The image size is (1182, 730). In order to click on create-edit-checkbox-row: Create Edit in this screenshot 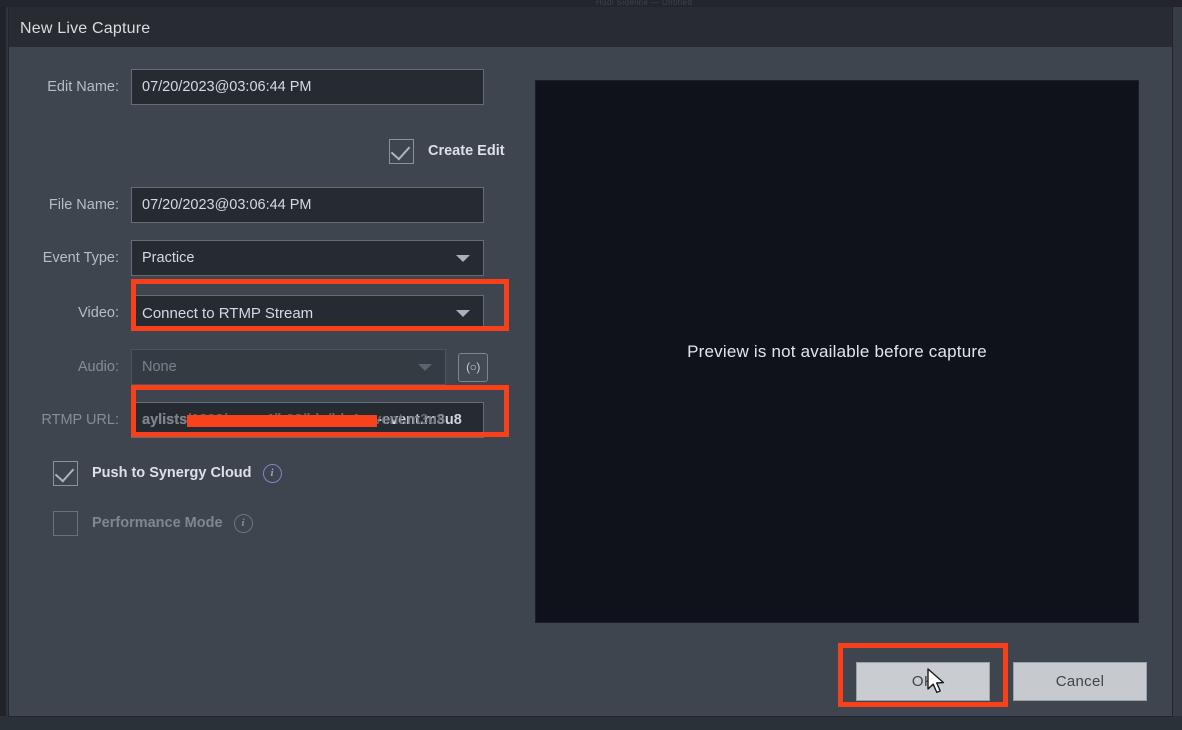, I will do `click(447, 151)`.